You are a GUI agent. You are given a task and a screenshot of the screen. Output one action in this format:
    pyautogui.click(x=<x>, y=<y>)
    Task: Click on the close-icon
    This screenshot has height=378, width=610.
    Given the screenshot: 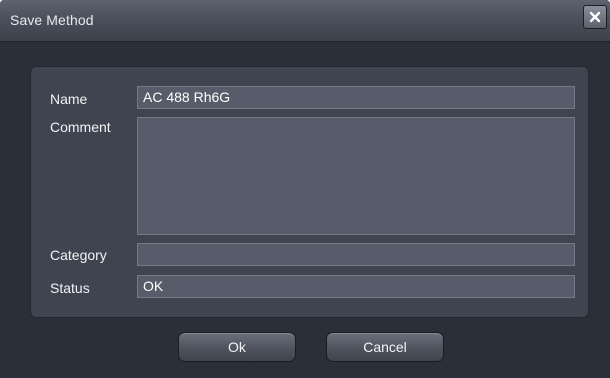 What is the action you would take?
    pyautogui.click(x=595, y=17)
    